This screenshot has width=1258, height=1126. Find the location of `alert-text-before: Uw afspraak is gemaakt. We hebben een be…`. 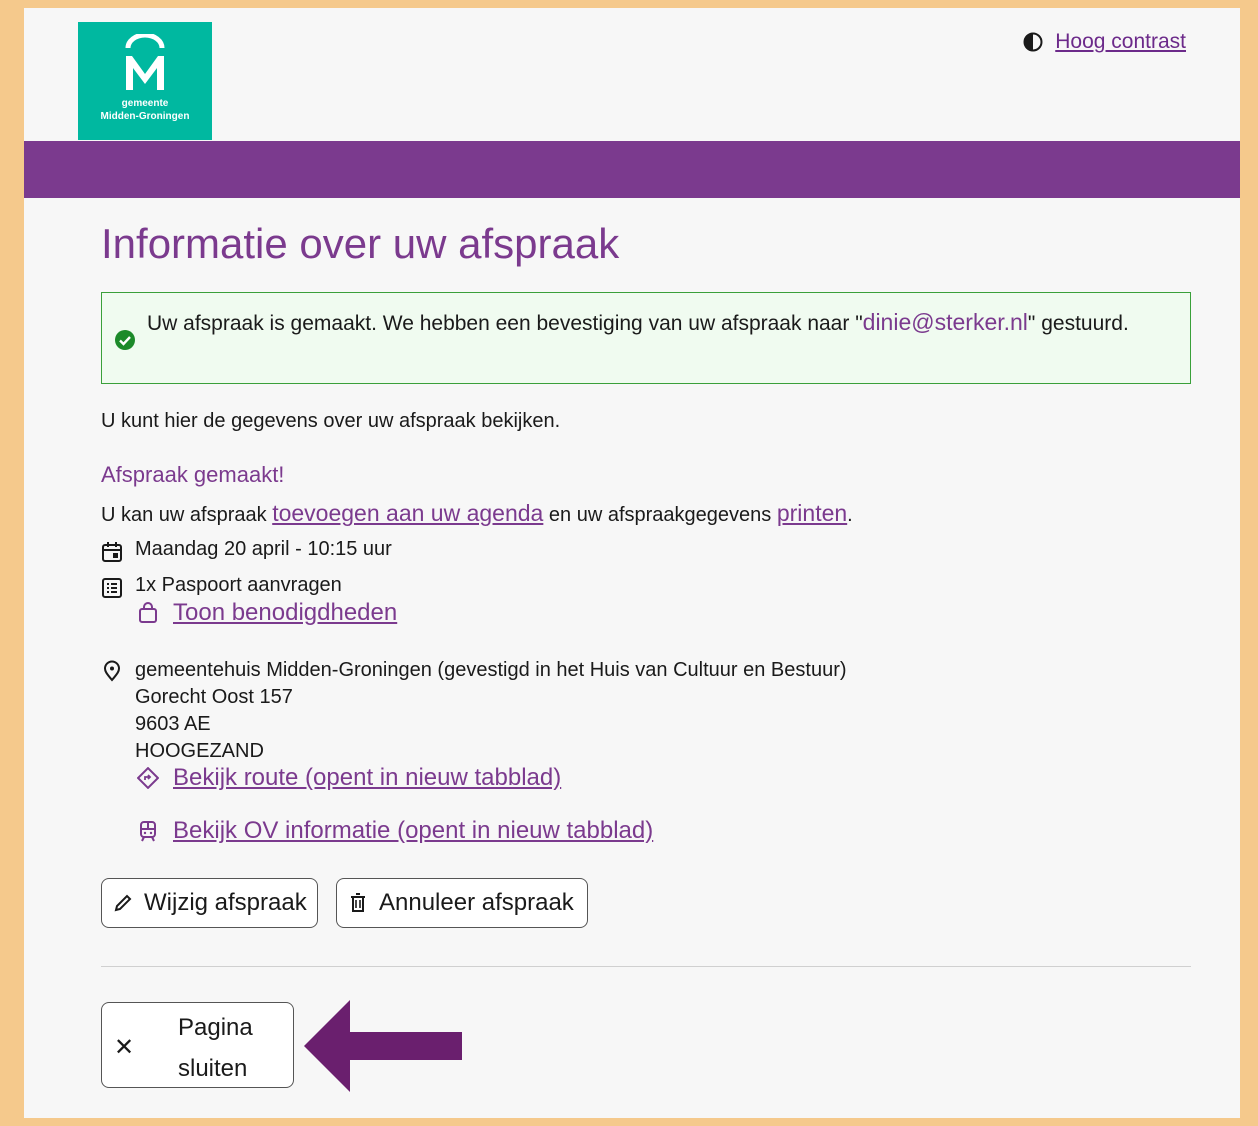

alert-text-before: Uw afspraak is gemaakt. We hebben een be… is located at coordinates (501, 323).